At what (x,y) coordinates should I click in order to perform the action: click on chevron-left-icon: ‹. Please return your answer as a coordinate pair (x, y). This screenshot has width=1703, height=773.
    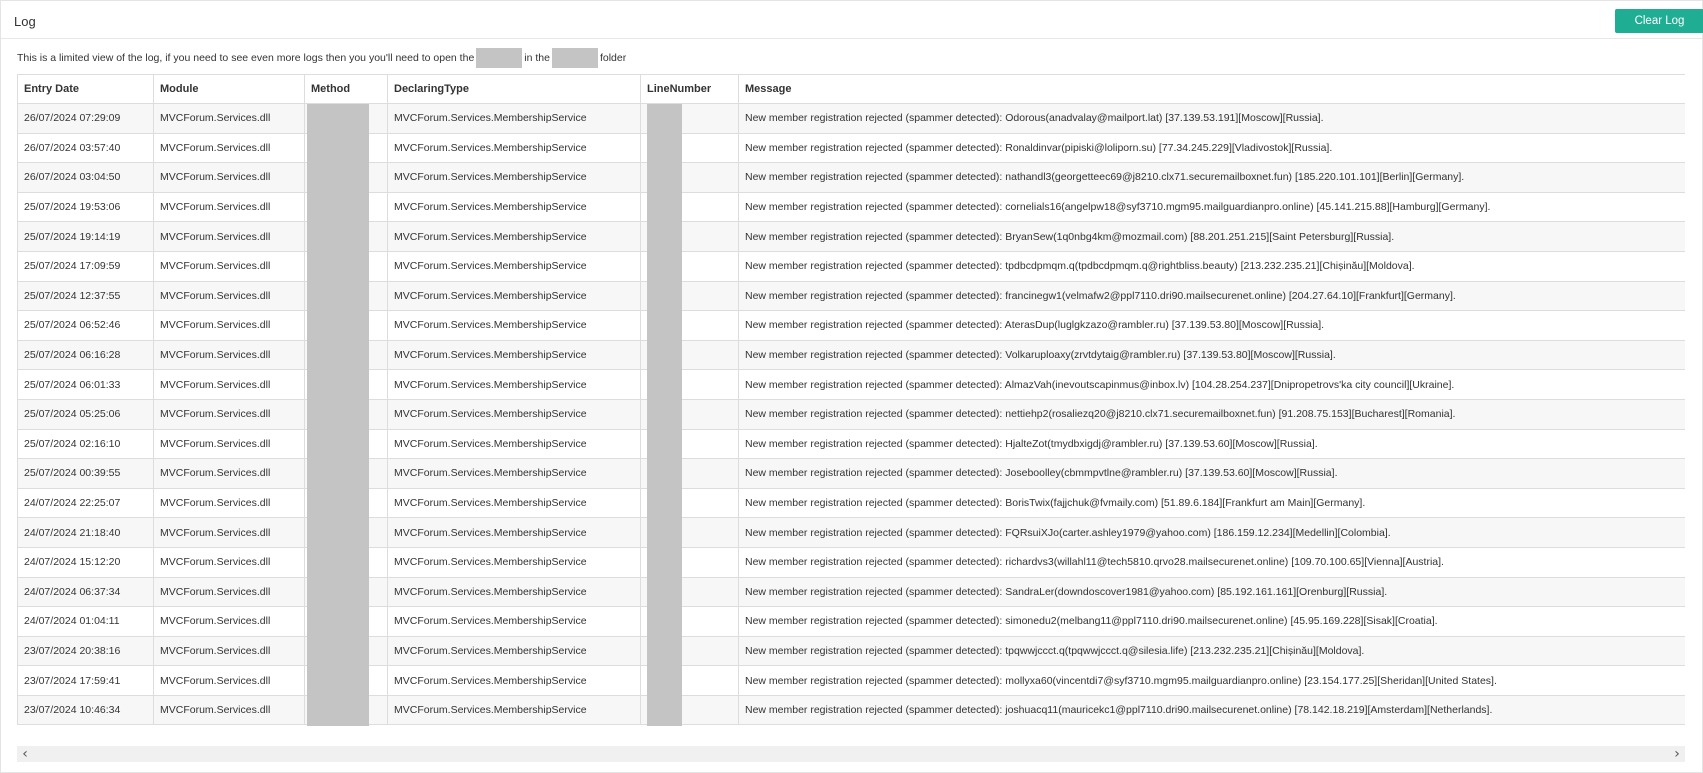
    Looking at the image, I should click on (25, 754).